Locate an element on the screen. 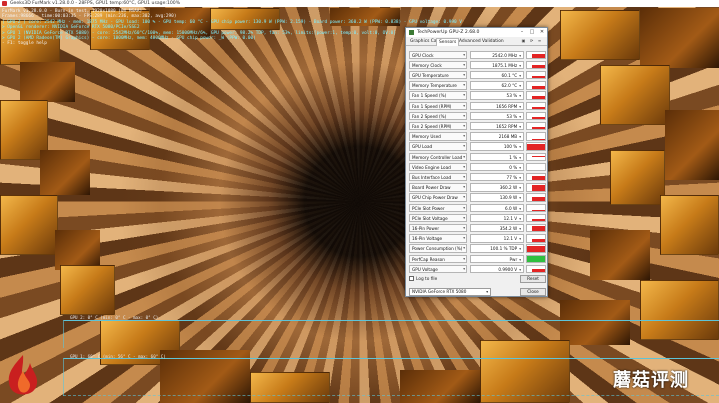 Image resolution: width=719 pixels, height=403 pixels. sensor-value: 60.1 °C ▾ is located at coordinates (497, 75).